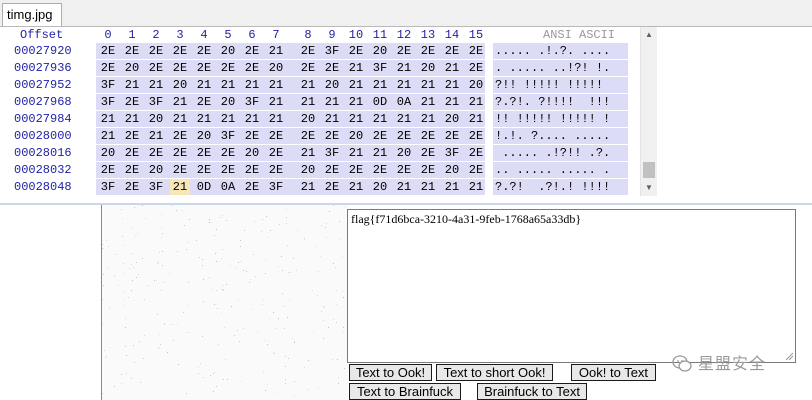 This screenshot has height=400, width=812. What do you see at coordinates (649, 170) in the screenshot?
I see `scroll-thumb` at bounding box center [649, 170].